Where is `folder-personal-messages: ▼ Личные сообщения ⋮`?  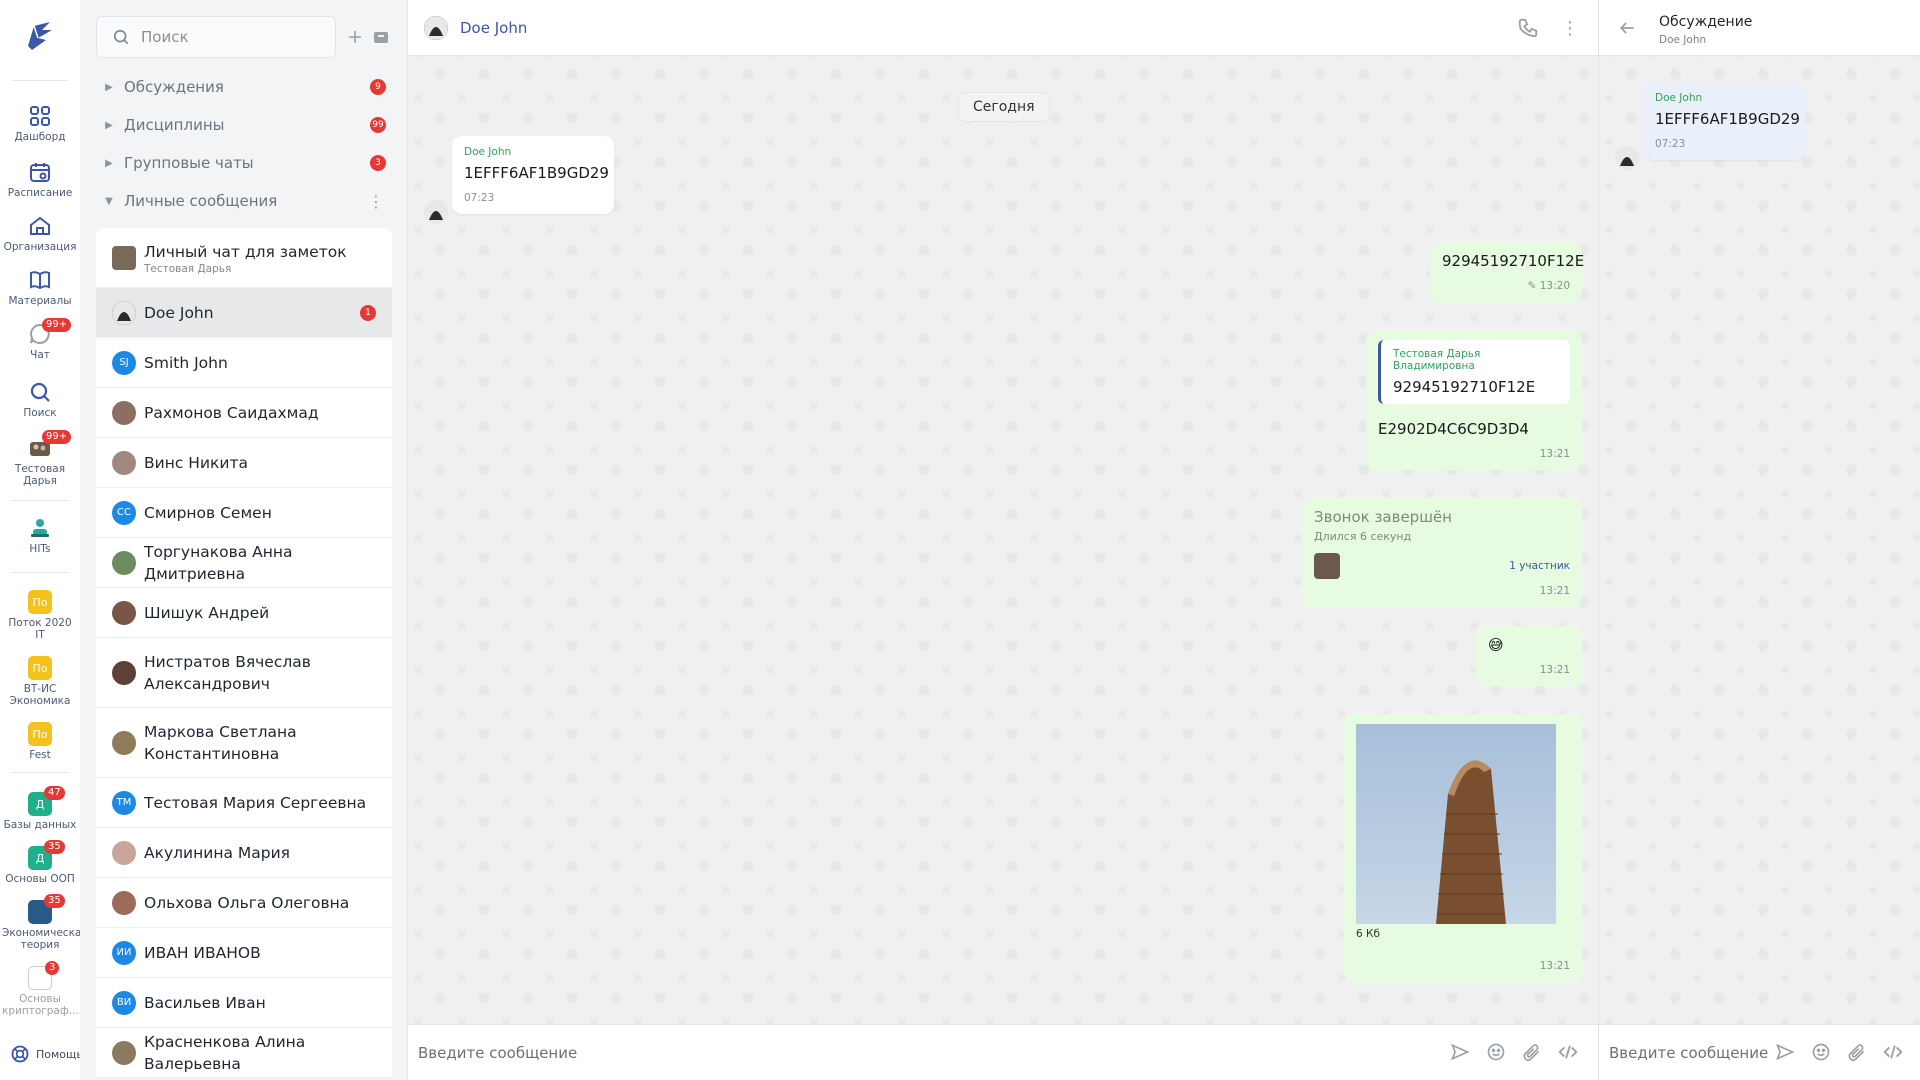
folder-personal-messages: ▼ Личные сообщения ⋮ is located at coordinates (244, 201).